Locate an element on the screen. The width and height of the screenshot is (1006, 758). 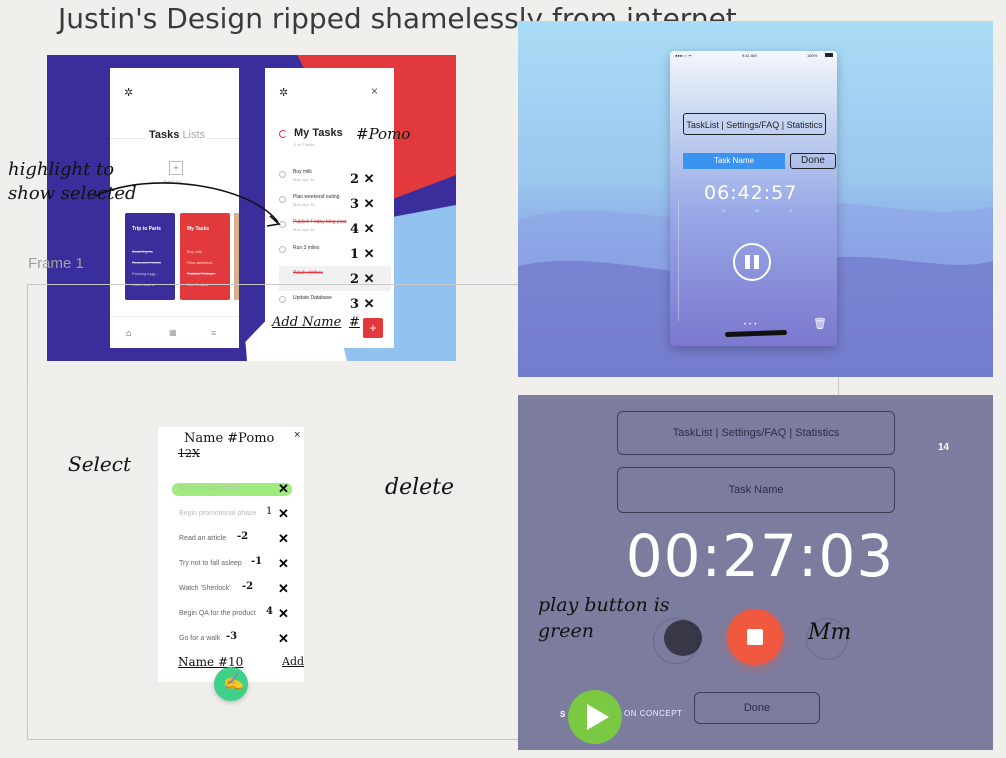
count-value: 2 ✕ is located at coordinates (371, 179).